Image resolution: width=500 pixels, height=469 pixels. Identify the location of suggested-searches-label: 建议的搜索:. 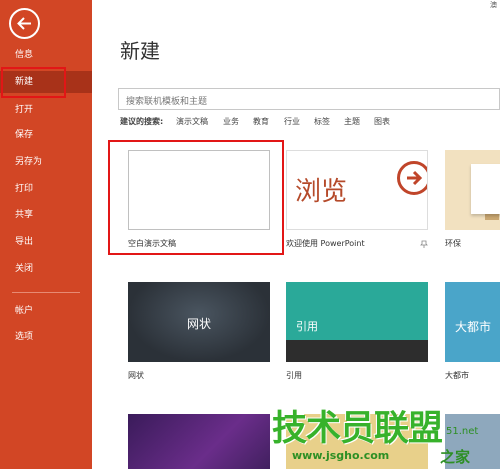
(142, 121).